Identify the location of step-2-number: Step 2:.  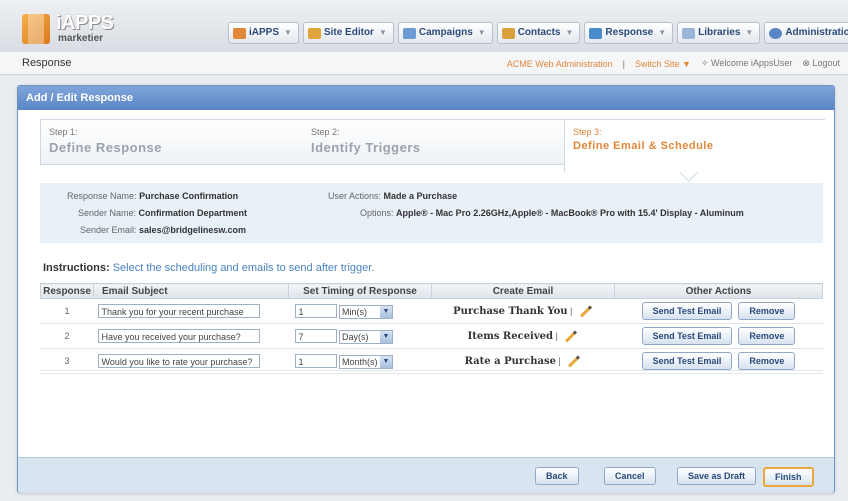
(325, 132).